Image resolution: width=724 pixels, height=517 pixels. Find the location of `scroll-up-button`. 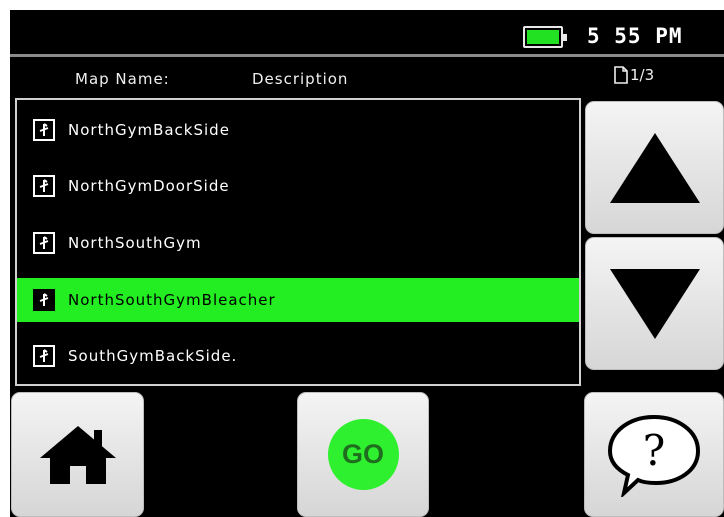

scroll-up-button is located at coordinates (654, 167).